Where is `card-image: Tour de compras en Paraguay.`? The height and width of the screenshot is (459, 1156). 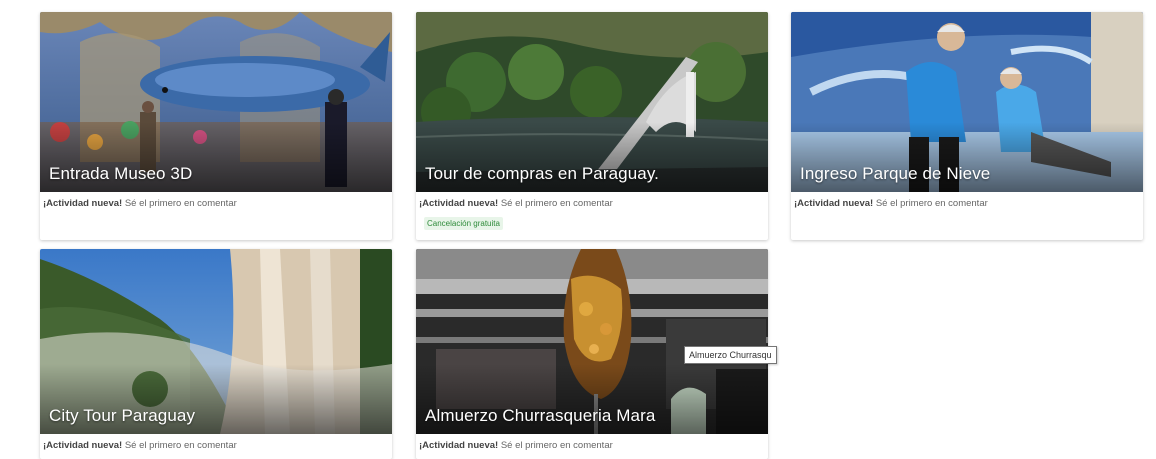
card-image: Tour de compras en Paraguay. is located at coordinates (592, 102).